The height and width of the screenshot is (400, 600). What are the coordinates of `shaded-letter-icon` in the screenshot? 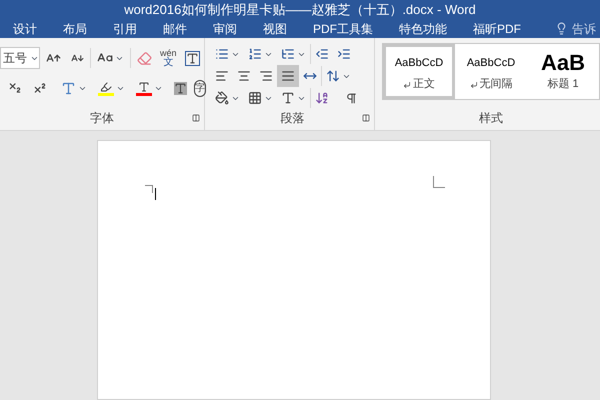 It's located at (180, 88).